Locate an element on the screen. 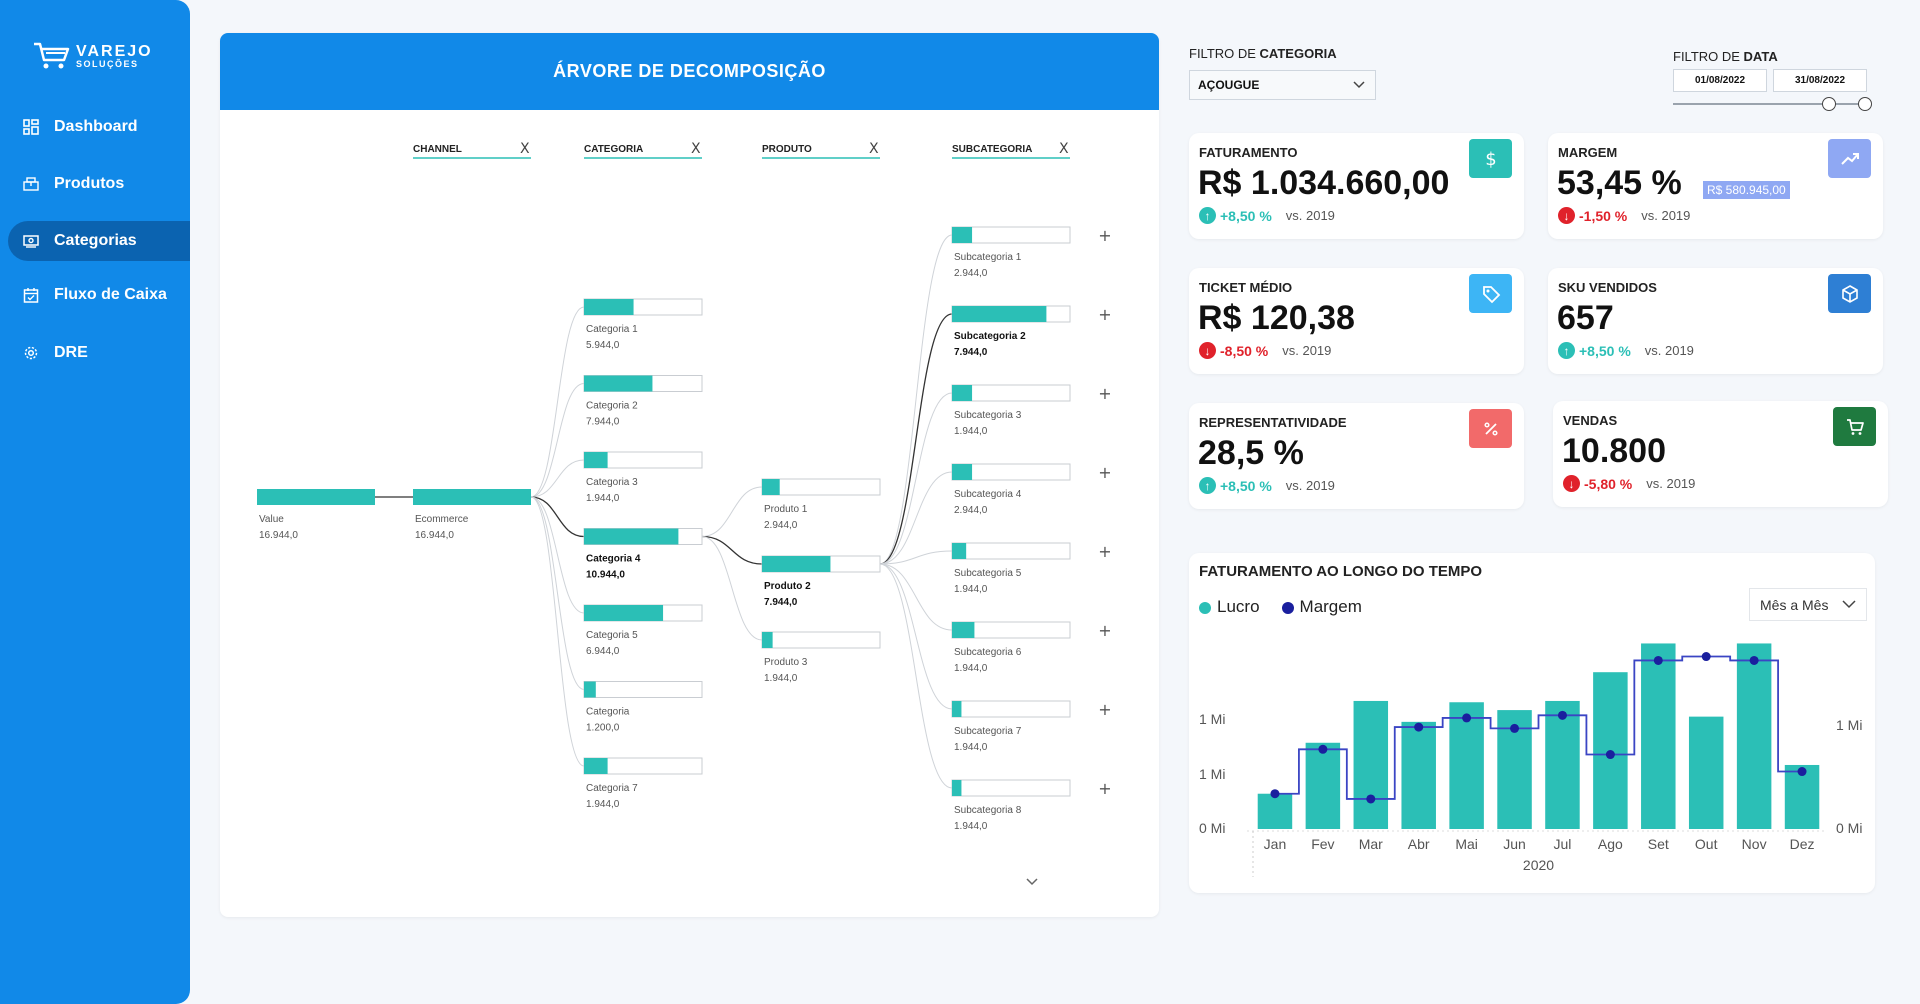 Image resolution: width=1920 pixels, height=1004 pixels. date-end-input: 31/08/2022 is located at coordinates (1820, 80).